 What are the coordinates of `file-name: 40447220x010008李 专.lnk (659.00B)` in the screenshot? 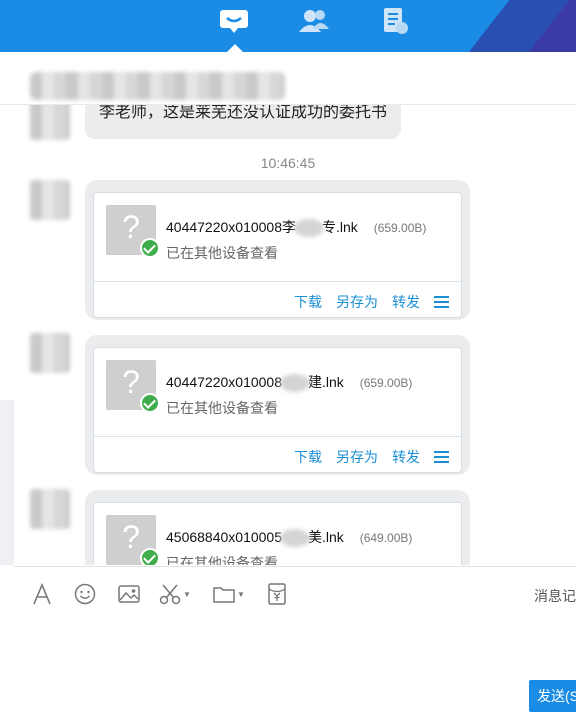 It's located at (296, 227).